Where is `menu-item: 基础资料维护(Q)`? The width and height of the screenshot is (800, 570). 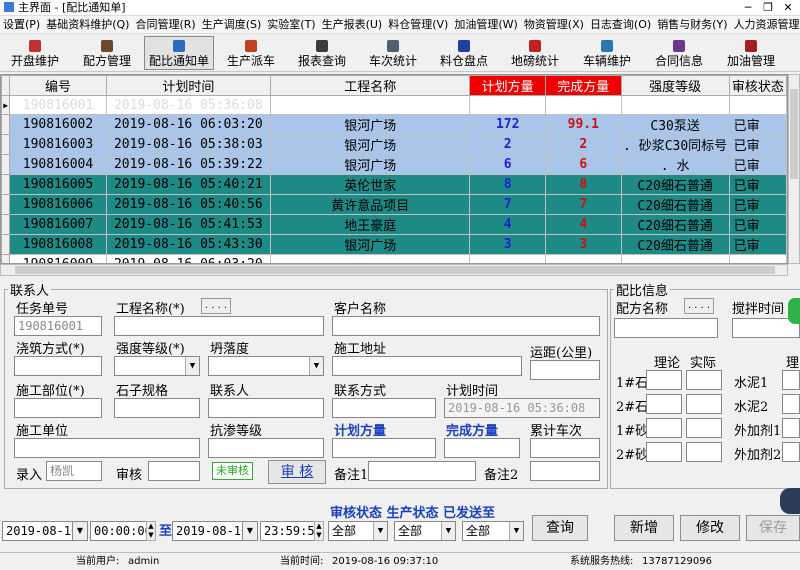 menu-item: 基础资料维护(Q) is located at coordinates (87, 24).